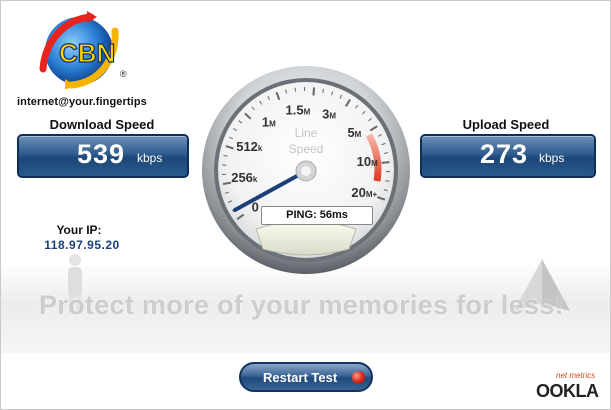 This screenshot has width=611, height=410. I want to click on red-orb-icon, so click(358, 377).